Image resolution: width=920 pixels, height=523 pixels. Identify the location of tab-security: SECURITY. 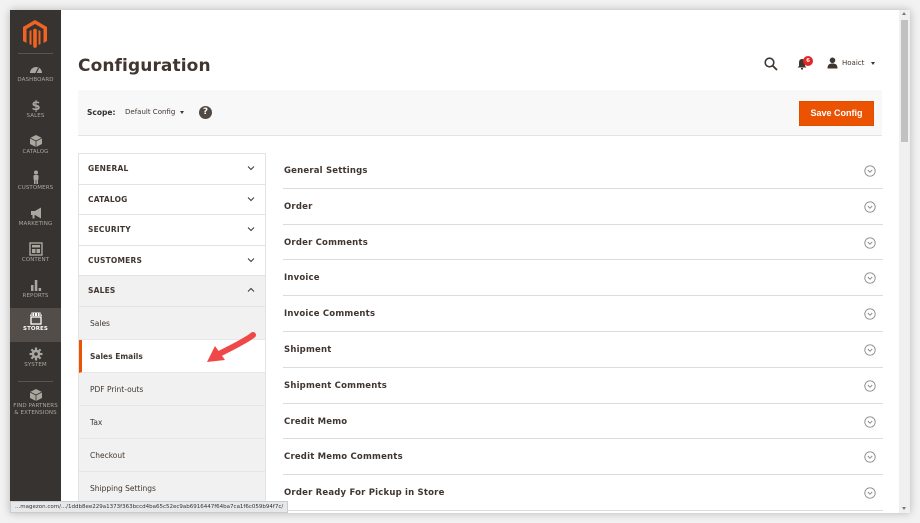
(172, 230).